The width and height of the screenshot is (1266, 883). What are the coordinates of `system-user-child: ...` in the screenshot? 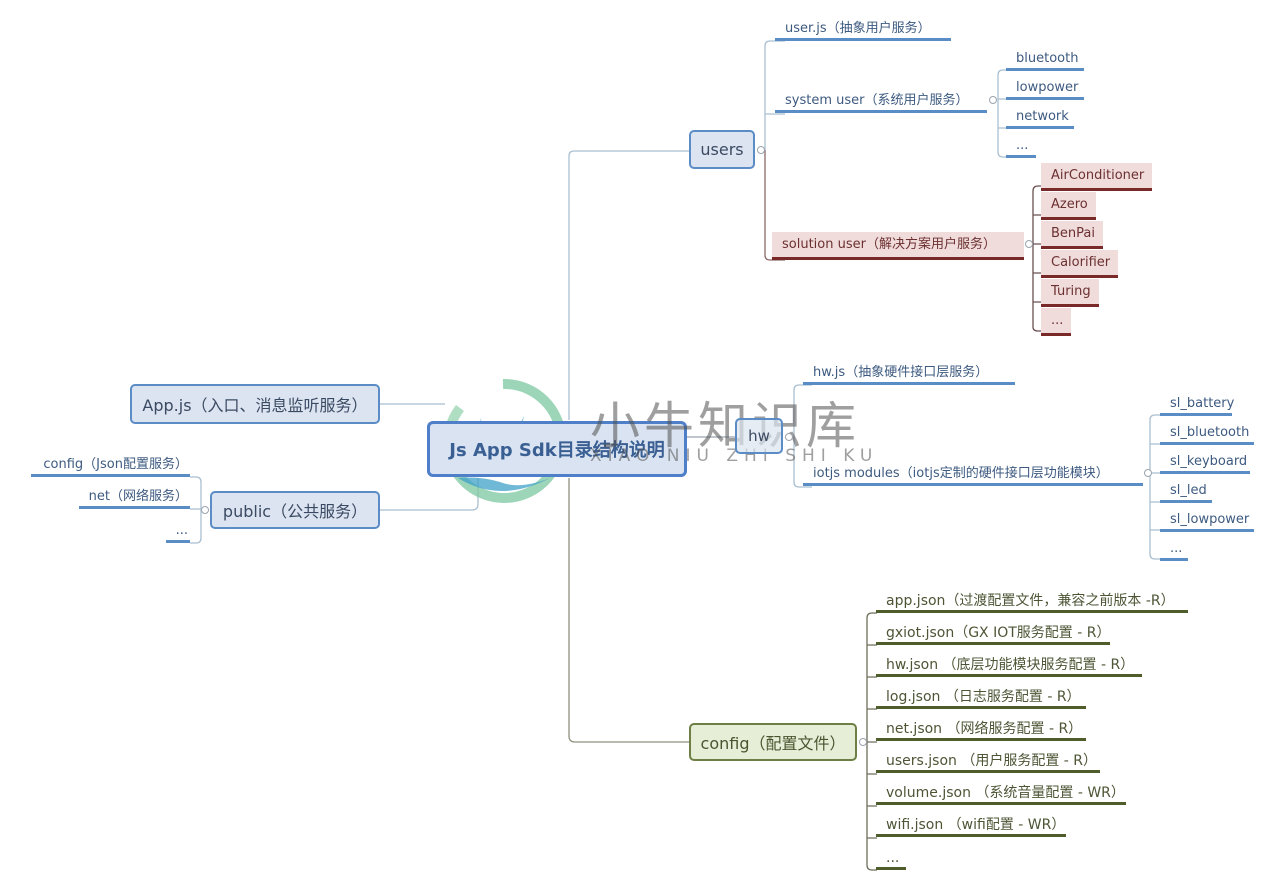 It's located at (1021, 147).